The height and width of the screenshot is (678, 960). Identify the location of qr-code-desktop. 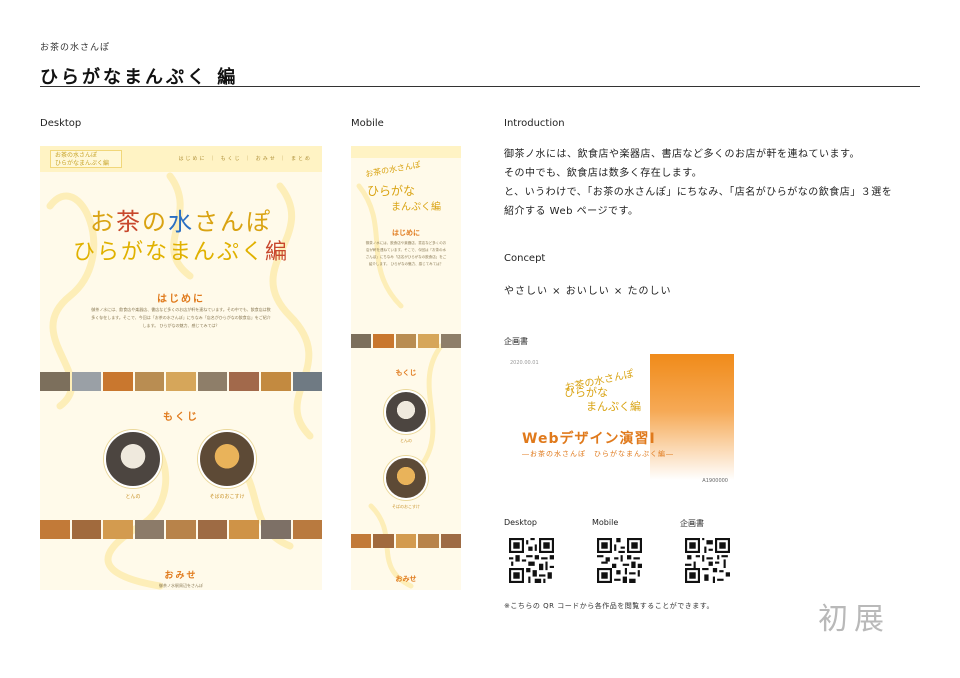
(531, 560).